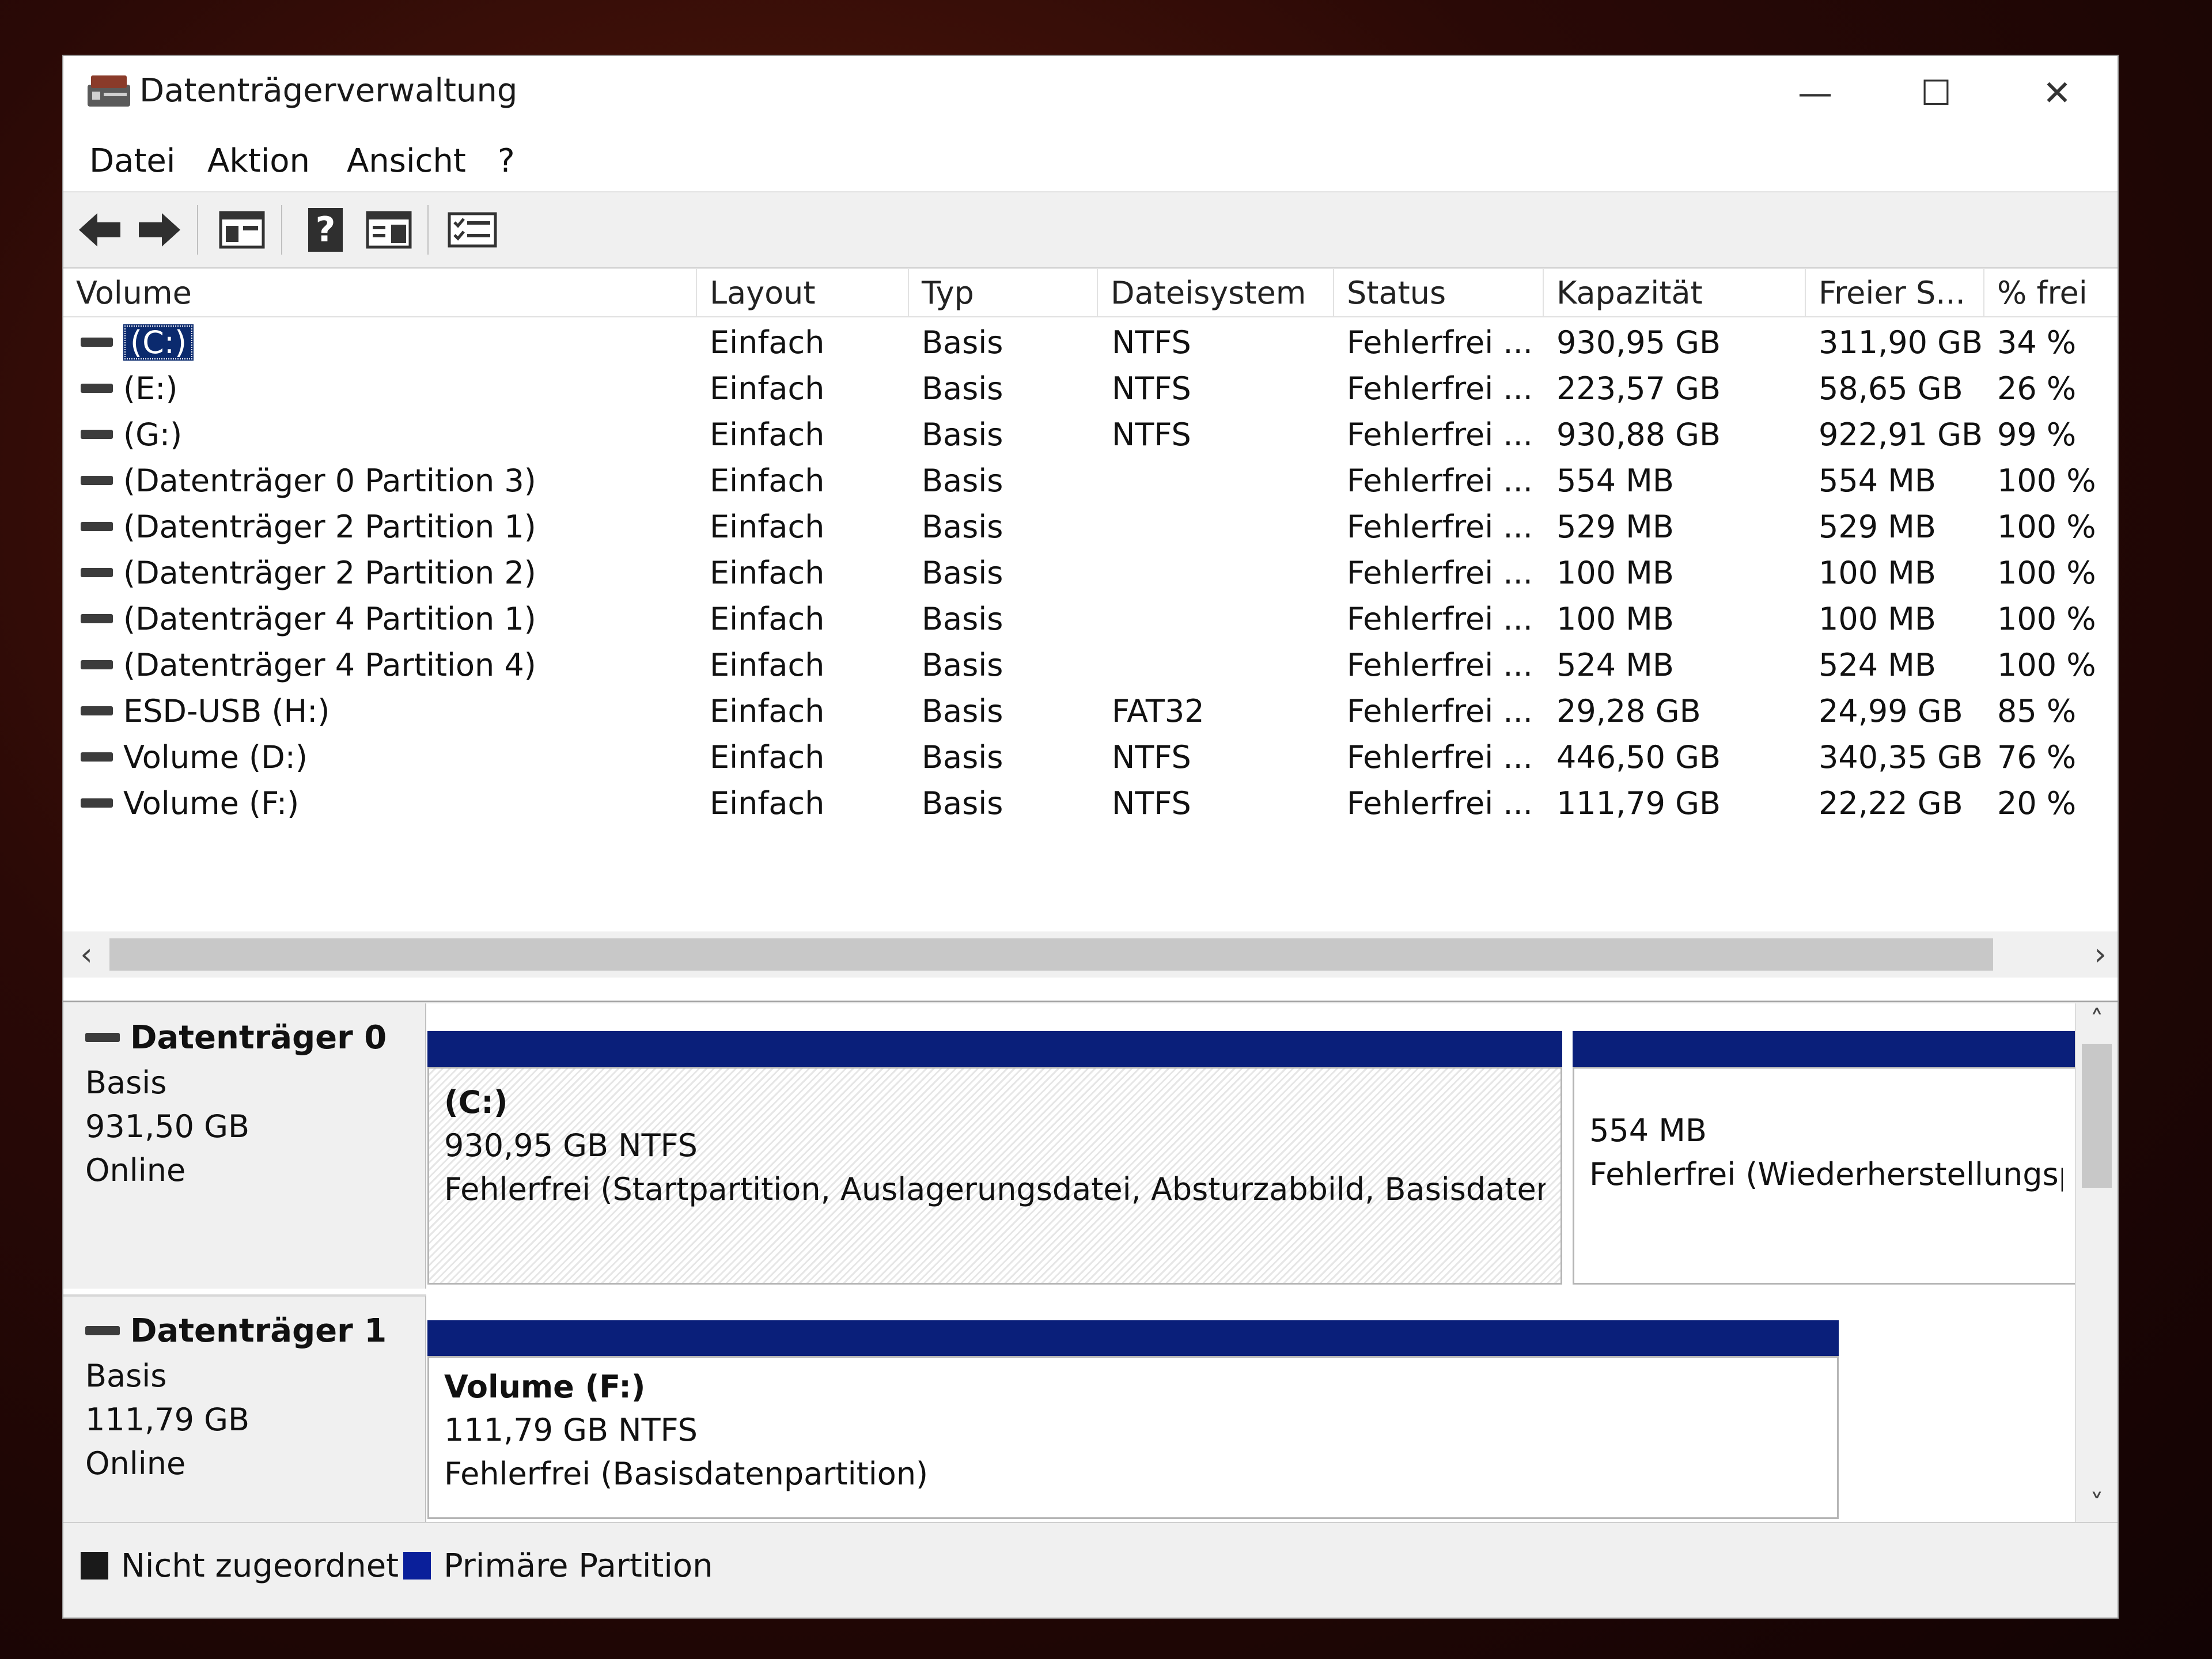 This screenshot has width=2212, height=1659. What do you see at coordinates (329, 573) in the screenshot?
I see `volume-name: (Datenträger 2 Partition 2)` at bounding box center [329, 573].